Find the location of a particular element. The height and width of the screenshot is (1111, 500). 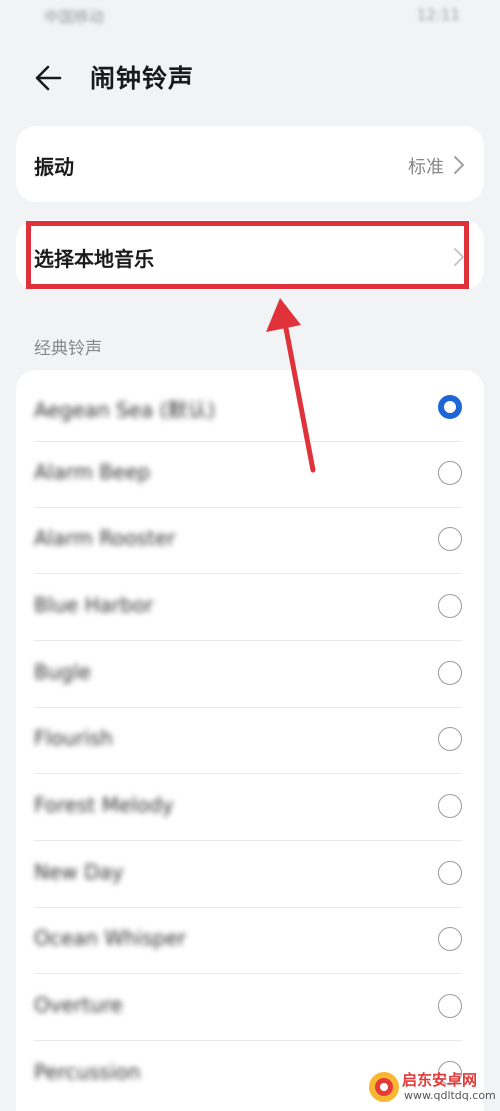

watermark-logo-icon is located at coordinates (384, 1087).